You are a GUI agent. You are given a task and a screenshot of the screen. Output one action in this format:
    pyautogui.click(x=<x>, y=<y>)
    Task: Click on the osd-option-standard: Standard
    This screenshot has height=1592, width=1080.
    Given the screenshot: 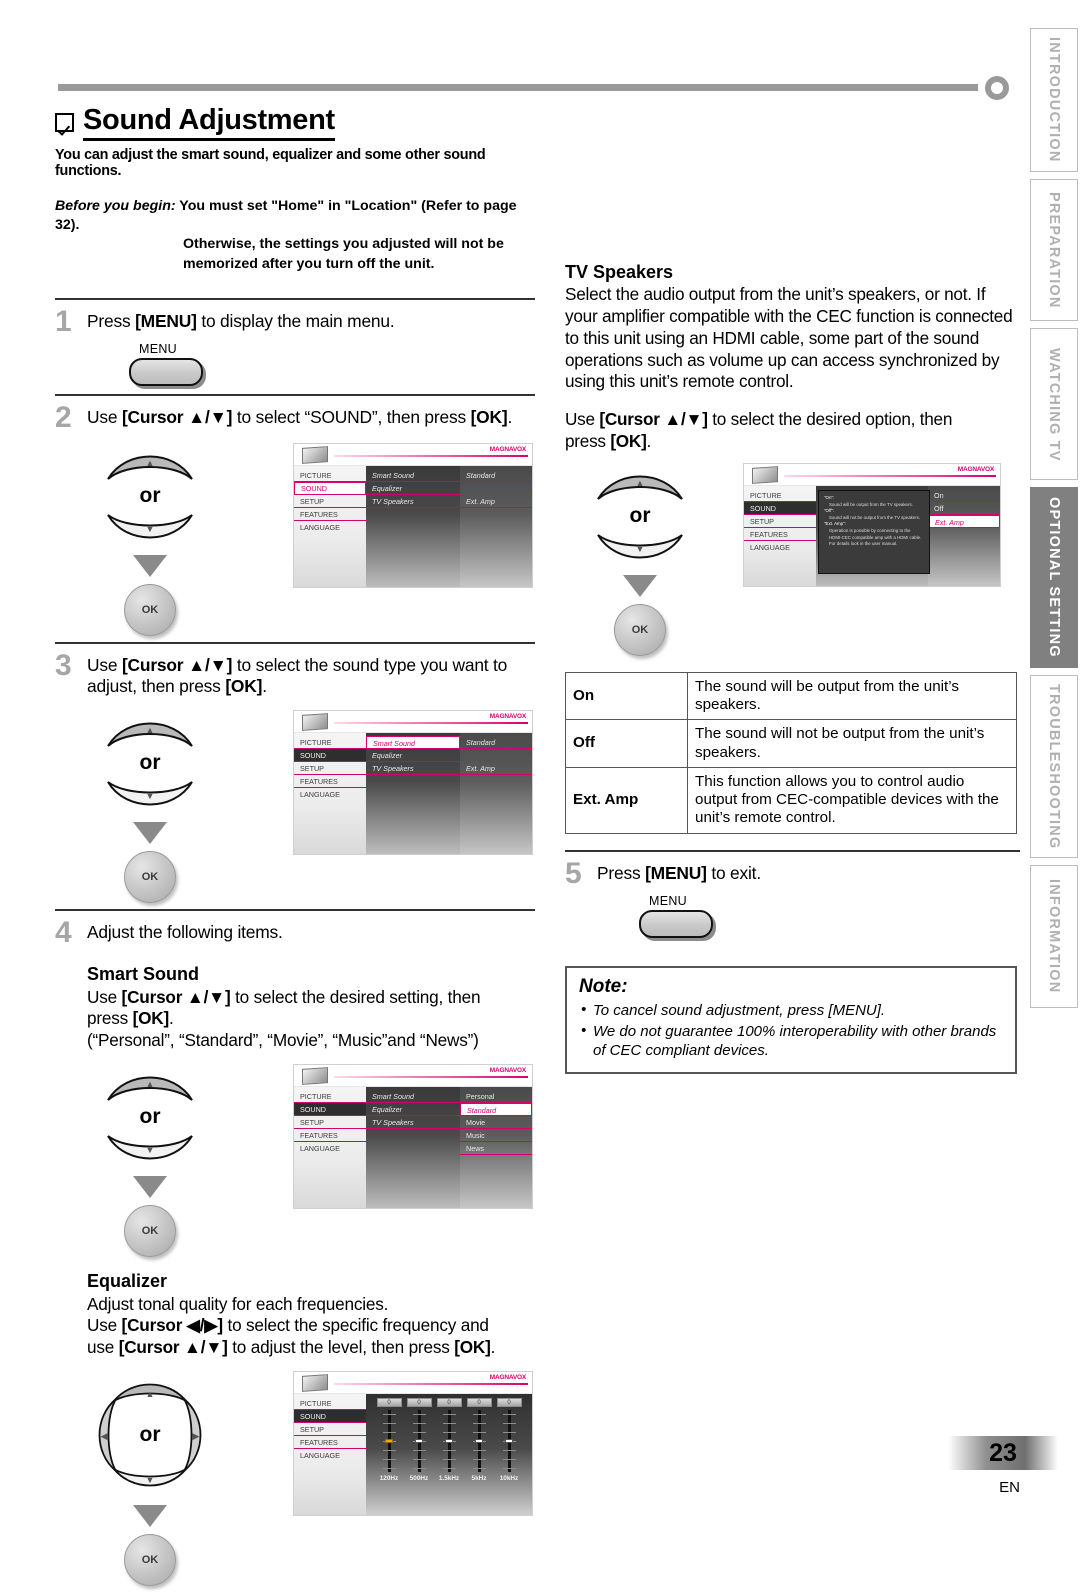 What is the action you would take?
    pyautogui.click(x=496, y=1109)
    